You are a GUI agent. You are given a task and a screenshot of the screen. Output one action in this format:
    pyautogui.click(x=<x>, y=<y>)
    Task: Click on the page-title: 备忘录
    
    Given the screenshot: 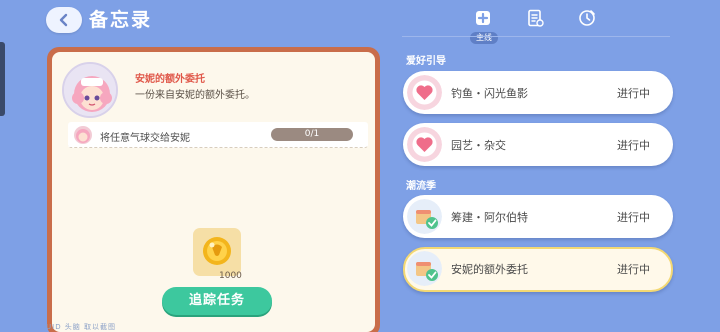 What is the action you would take?
    pyautogui.click(x=121, y=20)
    